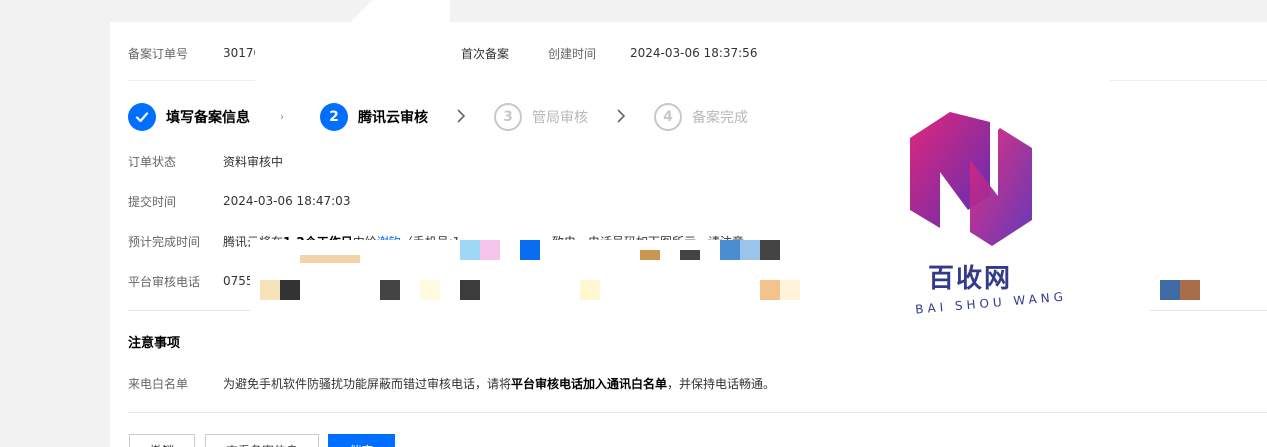 The width and height of the screenshot is (1267, 447). Describe the element at coordinates (154, 343) in the screenshot. I see `notice-title: 注意事项` at that location.